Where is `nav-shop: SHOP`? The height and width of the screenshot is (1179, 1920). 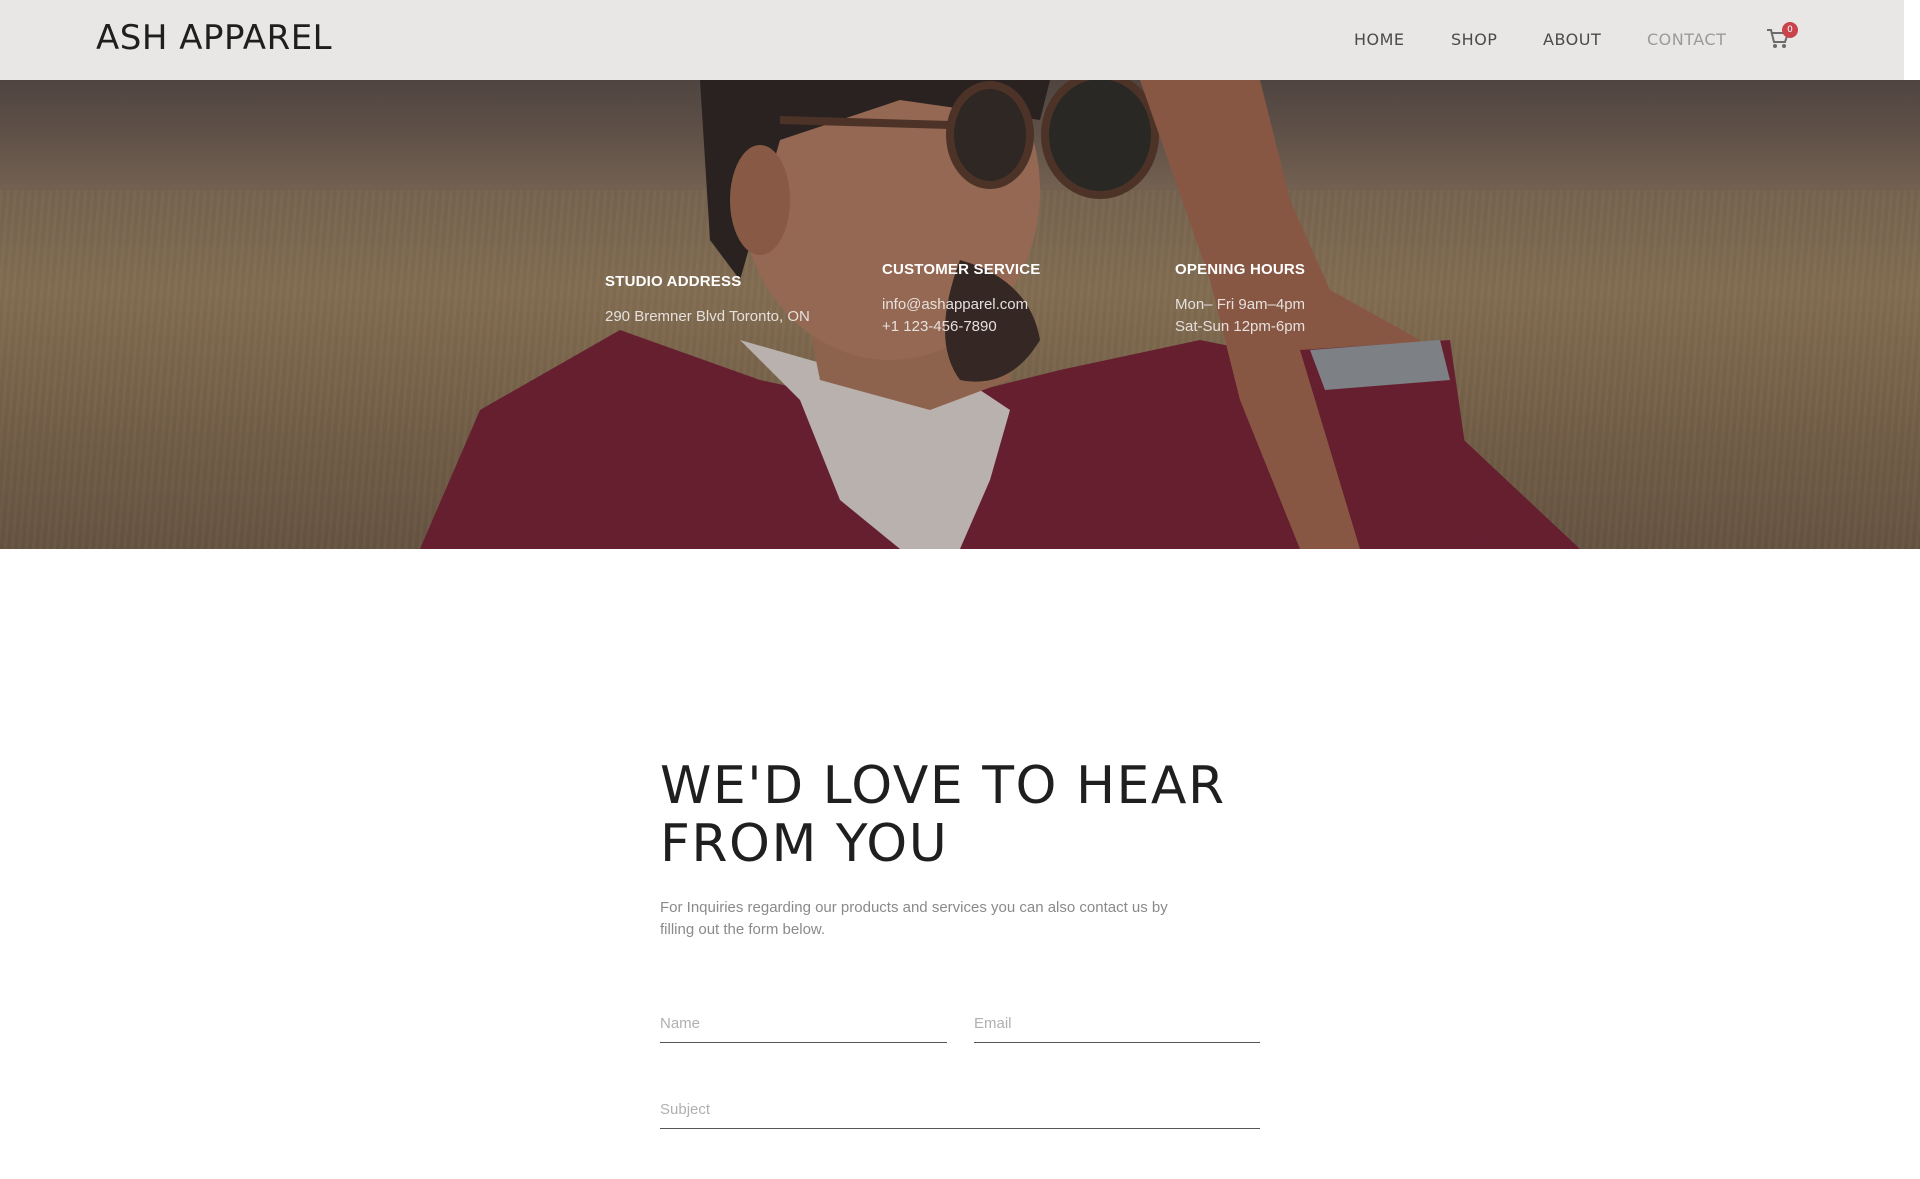
nav-shop: SHOP is located at coordinates (1474, 39).